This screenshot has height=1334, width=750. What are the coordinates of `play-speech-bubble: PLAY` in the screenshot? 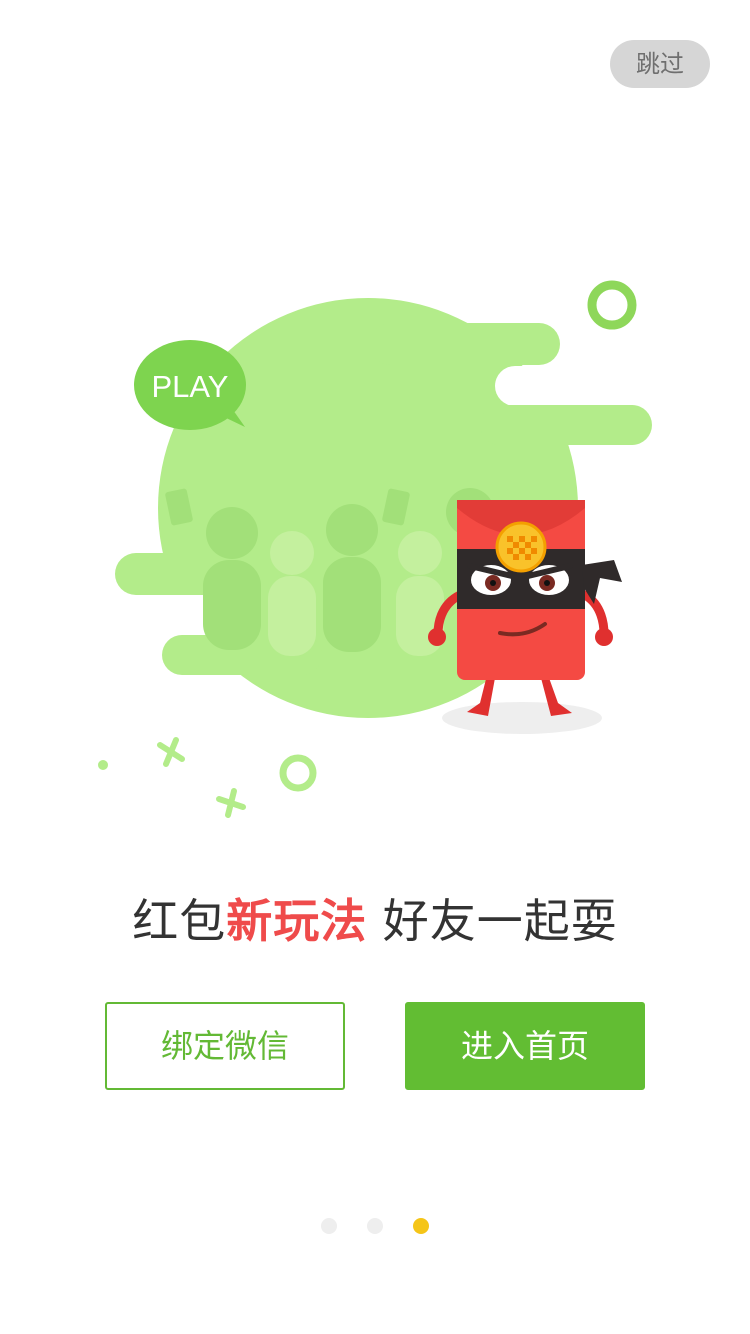 It's located at (190, 385).